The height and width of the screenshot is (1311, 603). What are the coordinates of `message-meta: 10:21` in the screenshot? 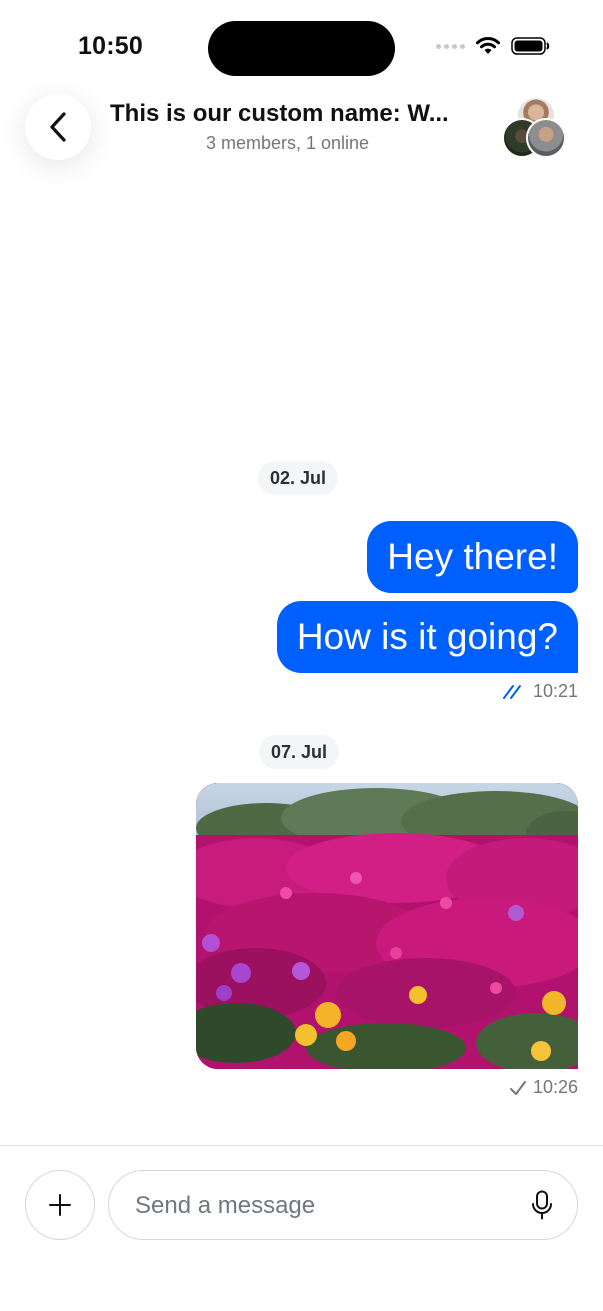 It's located at (540, 691).